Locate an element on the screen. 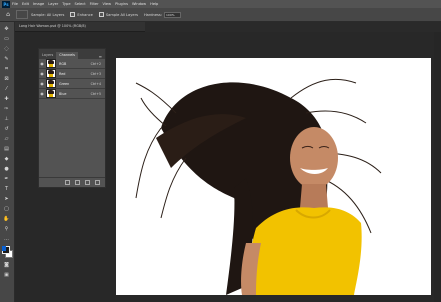  eraser-icon: ▱ is located at coordinates (6, 139).